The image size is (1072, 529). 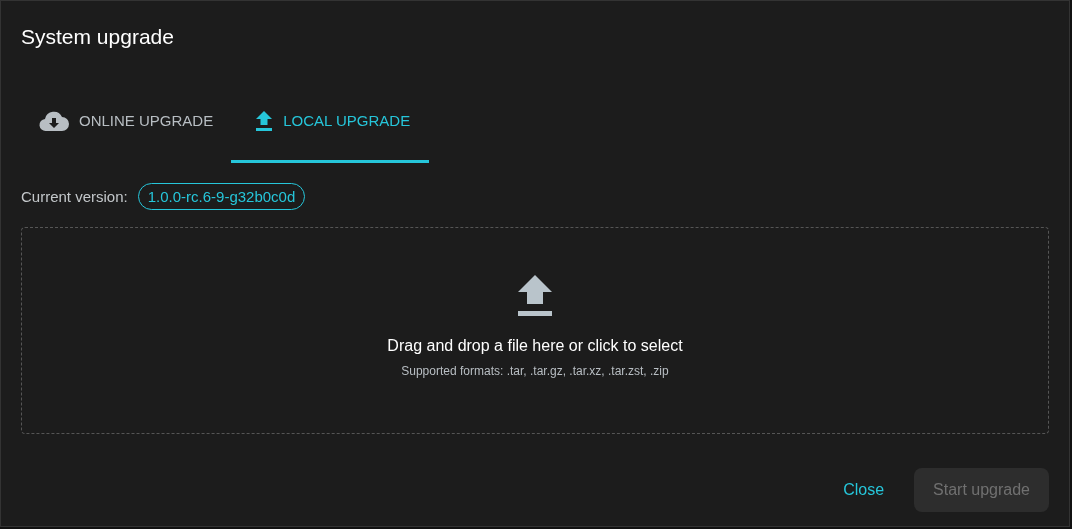 I want to click on dialog-title: System upgrade, so click(x=98, y=37).